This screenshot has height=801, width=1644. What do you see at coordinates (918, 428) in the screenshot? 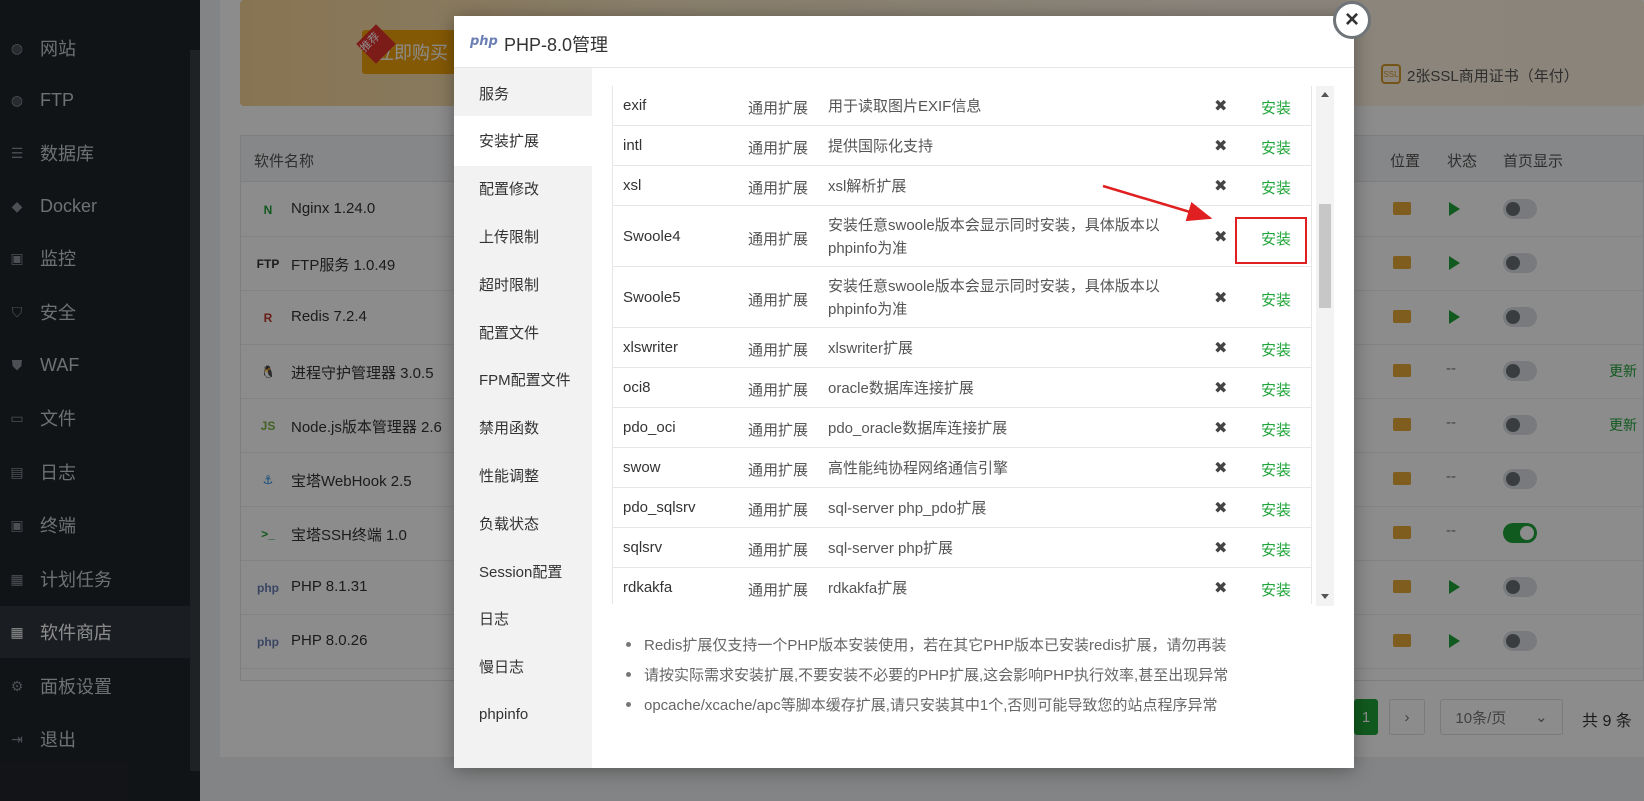
I see `extension-desc: pdo_oracle数据库连接扩展` at bounding box center [918, 428].